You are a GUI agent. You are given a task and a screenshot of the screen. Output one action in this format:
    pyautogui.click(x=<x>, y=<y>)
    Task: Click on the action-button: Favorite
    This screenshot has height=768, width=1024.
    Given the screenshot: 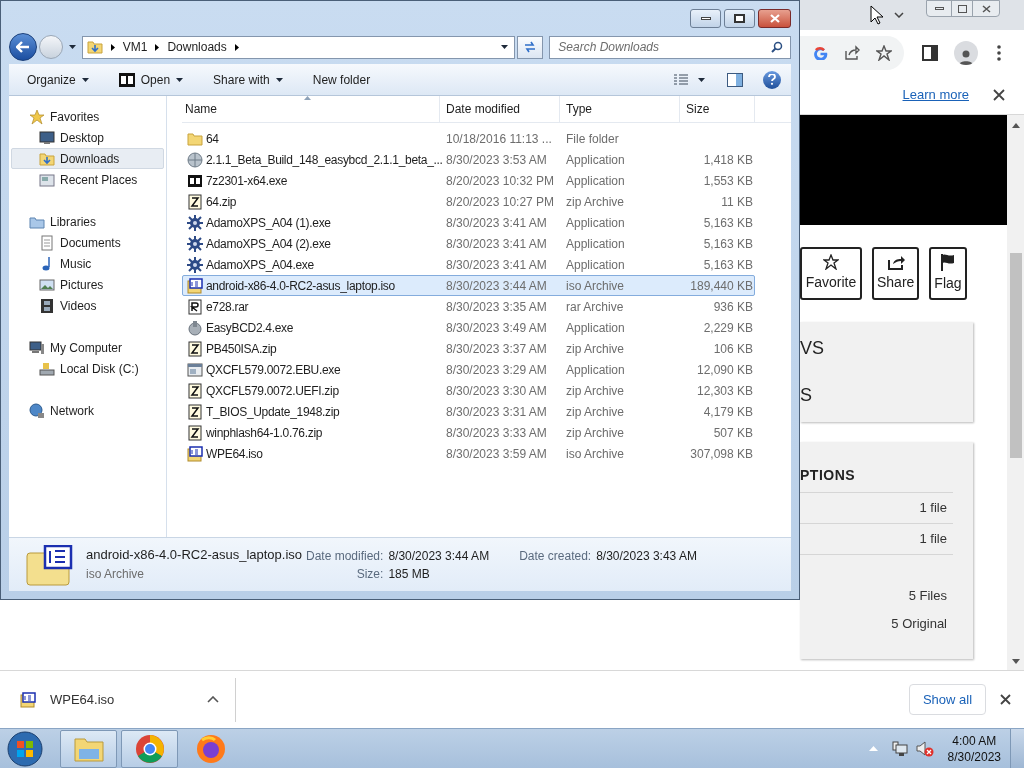 What is the action you would take?
    pyautogui.click(x=831, y=273)
    